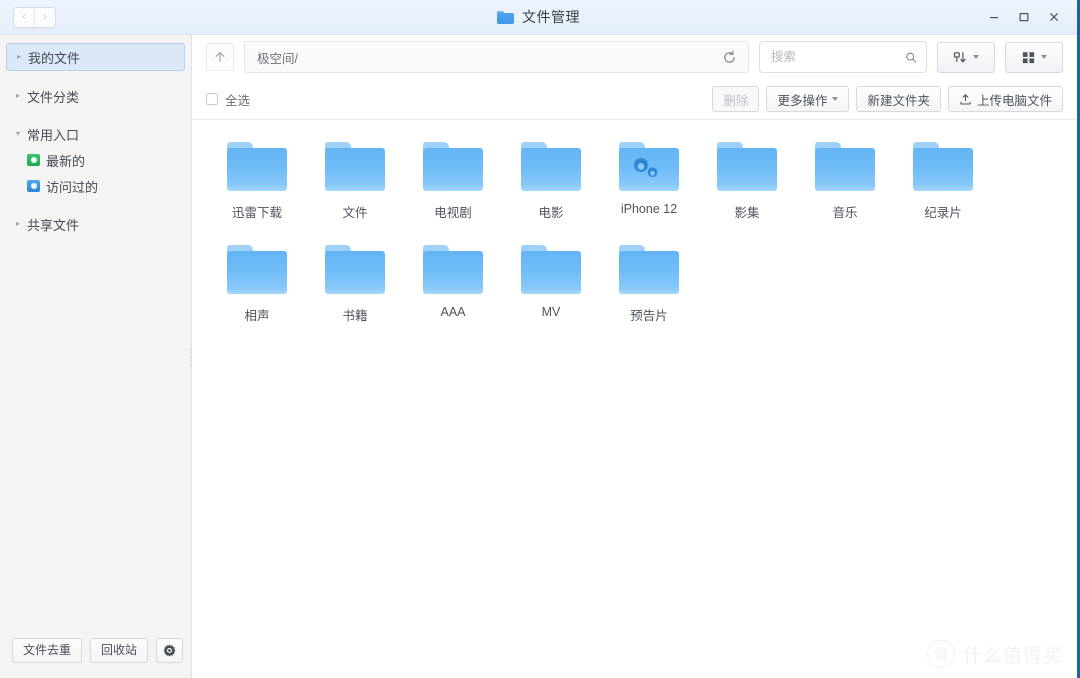 The image size is (1080, 678). Describe the element at coordinates (994, 17) in the screenshot. I see `minimize-button` at that location.